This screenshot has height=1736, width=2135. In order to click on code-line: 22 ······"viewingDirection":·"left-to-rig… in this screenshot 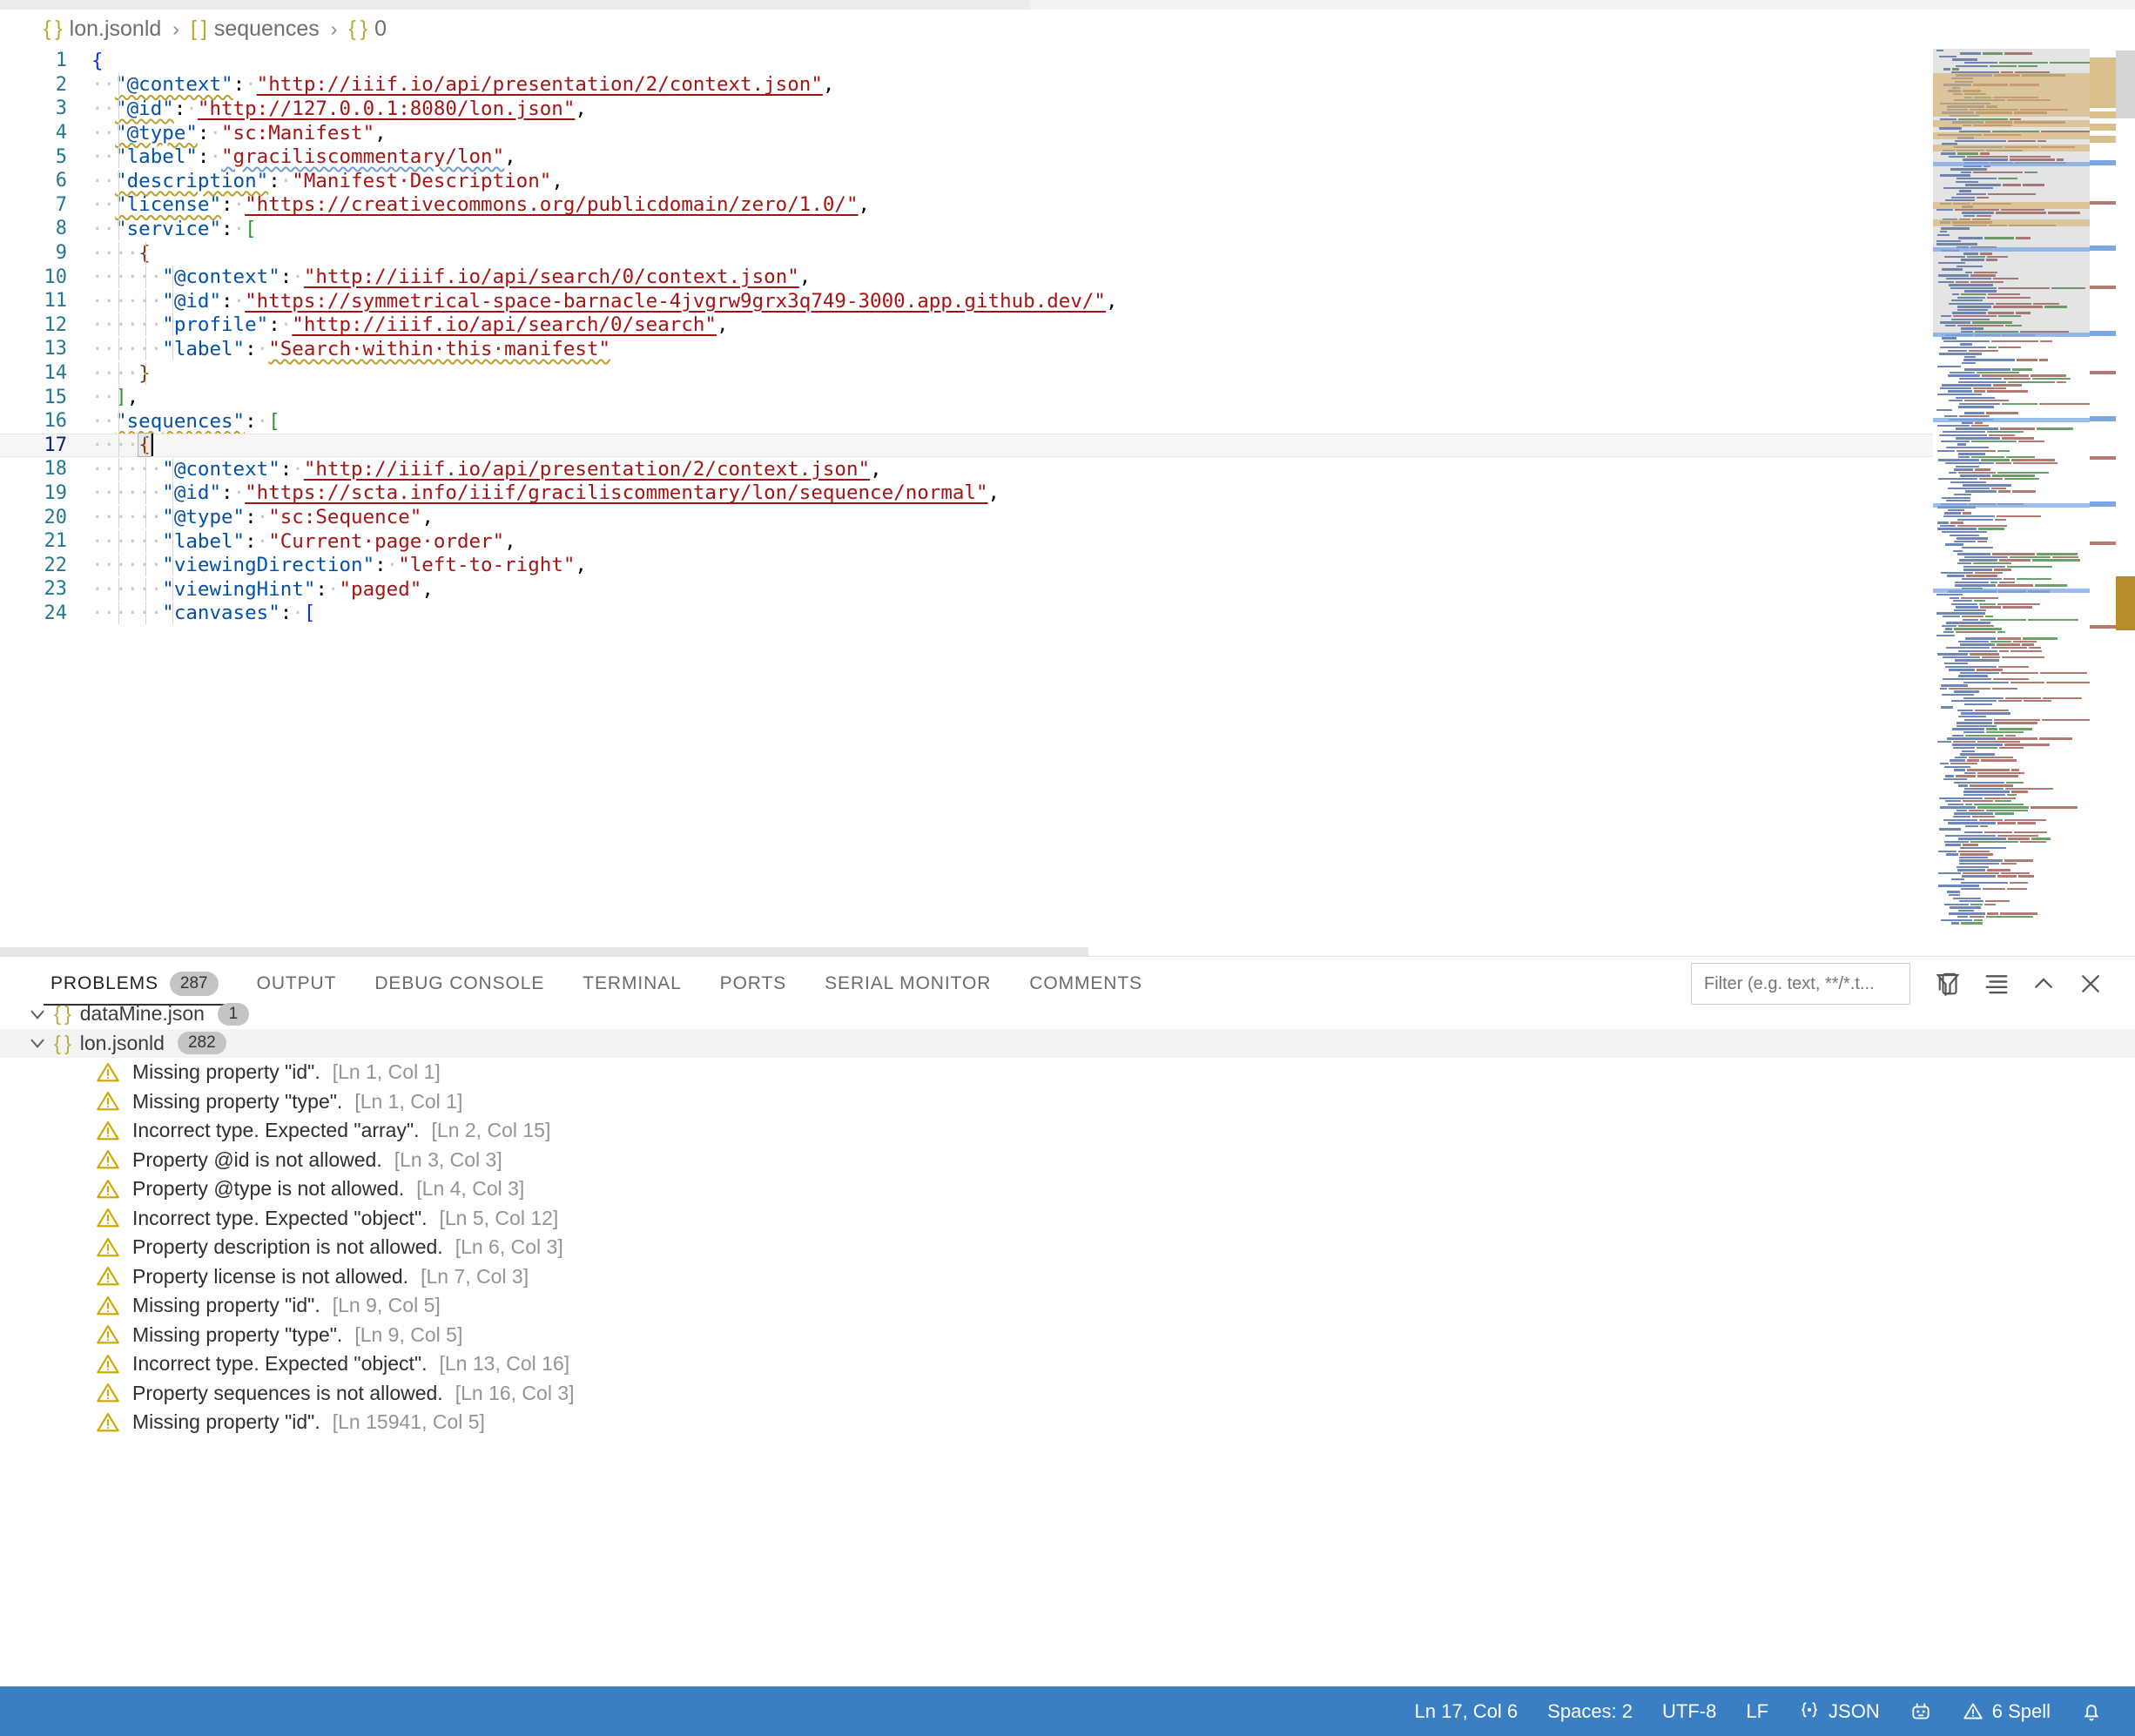, I will do `click(966, 565)`.